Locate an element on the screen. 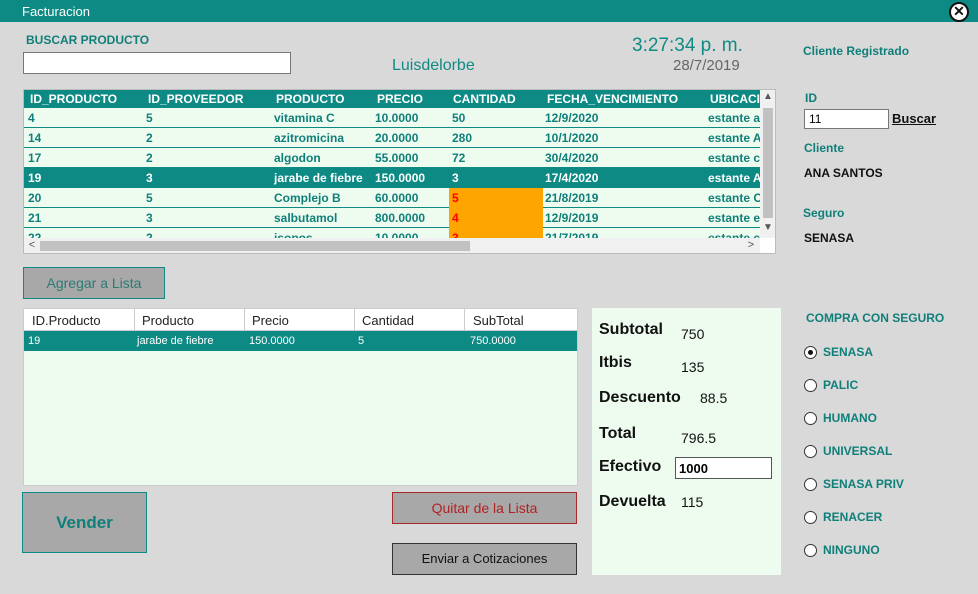 The height and width of the screenshot is (594, 978). registered-client-label: Cliente Registrado is located at coordinates (856, 51).